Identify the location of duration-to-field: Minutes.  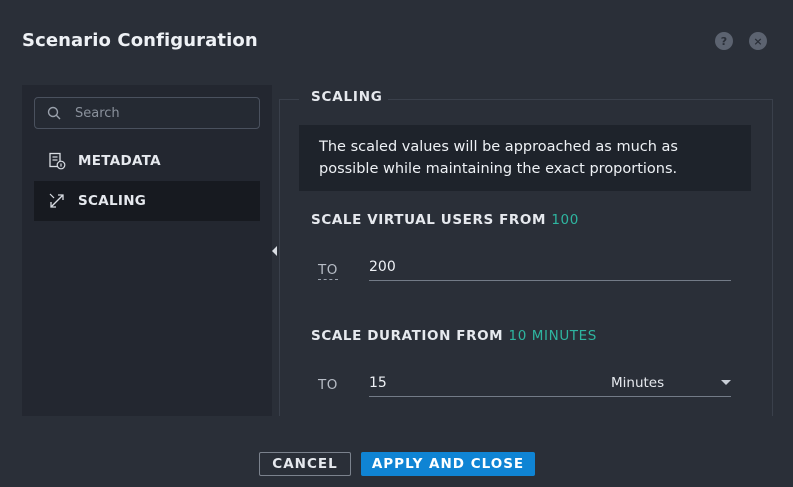
(550, 384).